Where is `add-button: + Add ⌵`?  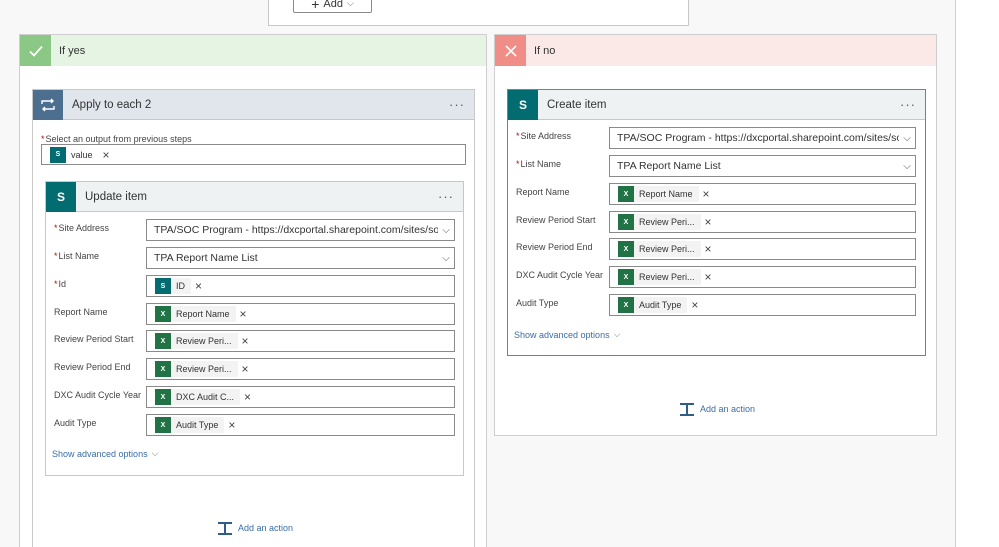
add-button: + Add ⌵ is located at coordinates (332, 6).